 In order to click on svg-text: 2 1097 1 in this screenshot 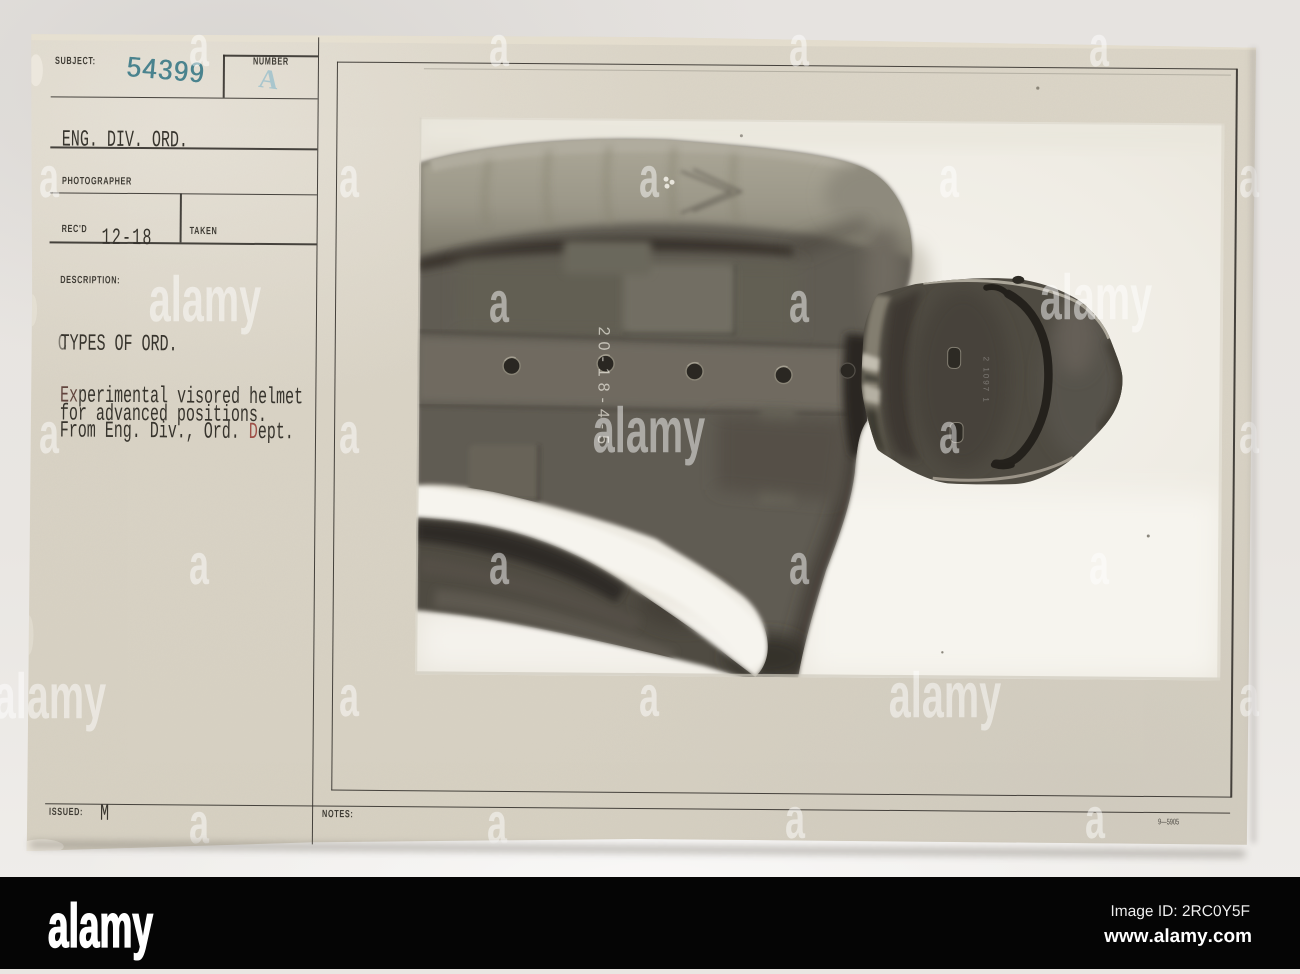, I will do `click(985, 379)`.